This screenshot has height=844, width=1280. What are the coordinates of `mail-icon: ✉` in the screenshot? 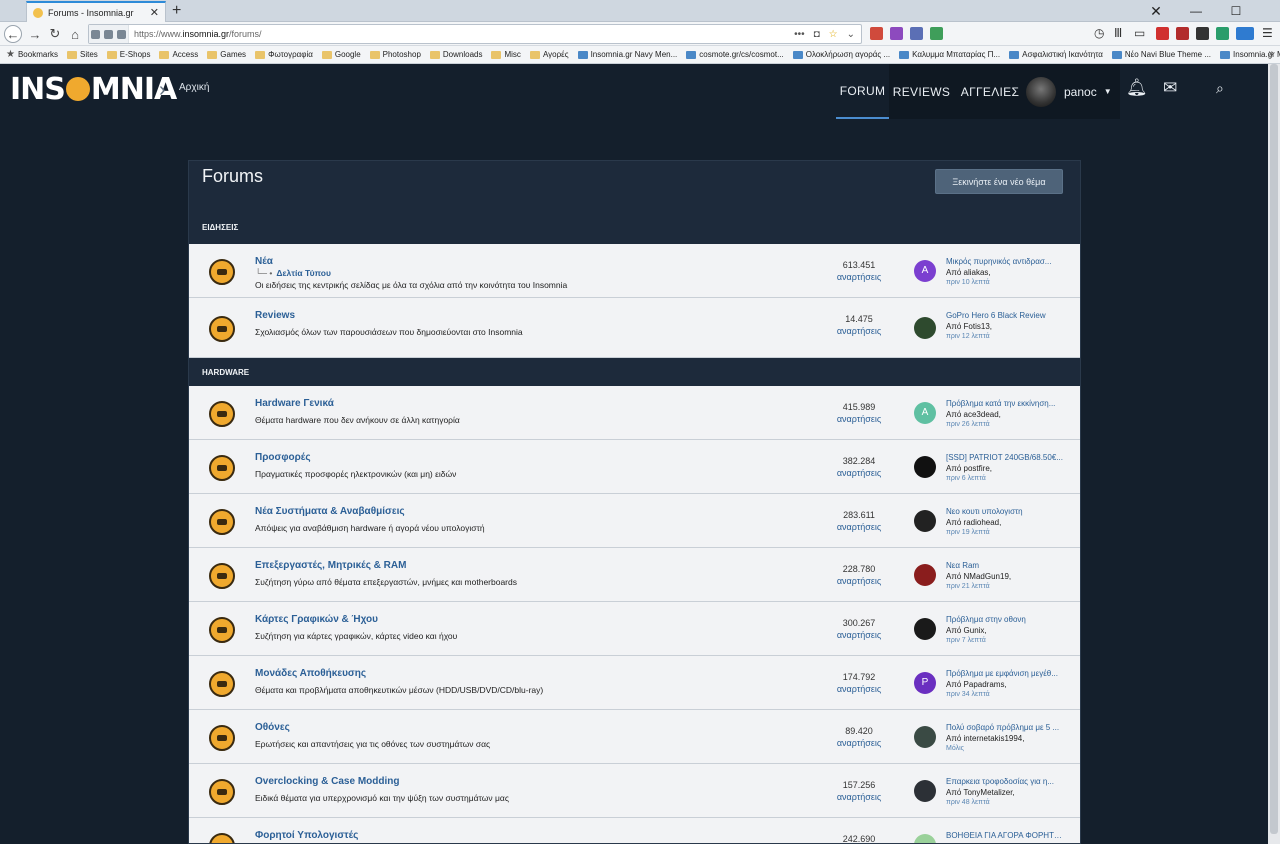 It's located at (1170, 88).